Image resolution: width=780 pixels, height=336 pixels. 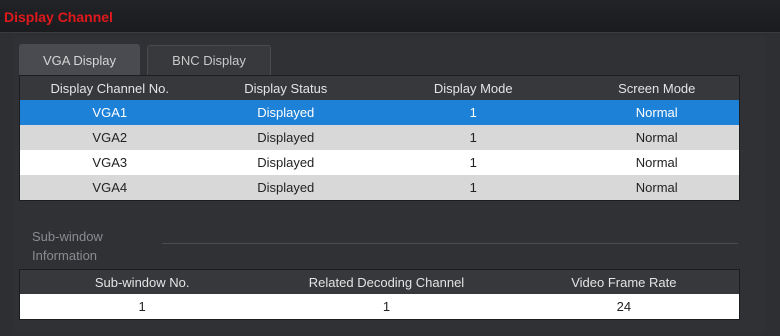 I want to click on table-row: VGA1 Displayed 1 Normal, so click(x=379, y=112).